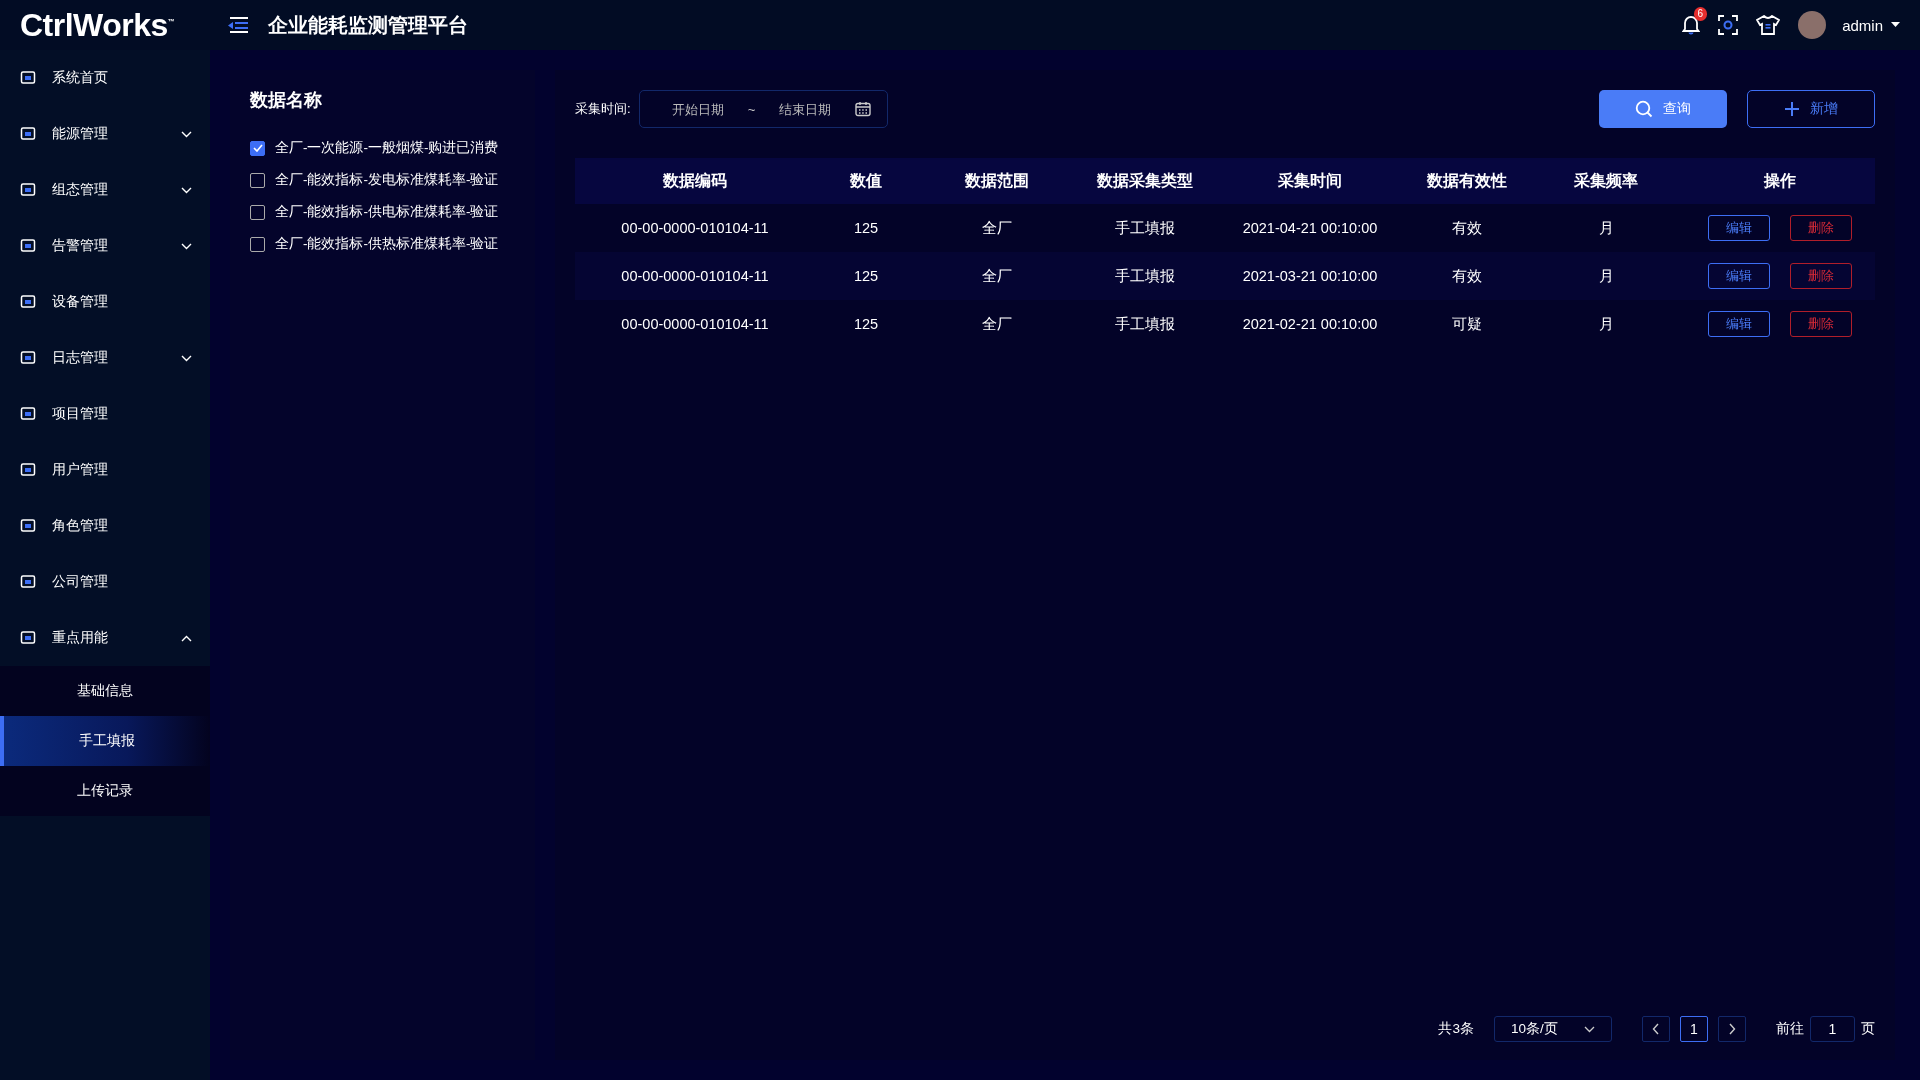 The image size is (1920, 1080). What do you see at coordinates (105, 470) in the screenshot?
I see `sidebar-item: 用户管理` at bounding box center [105, 470].